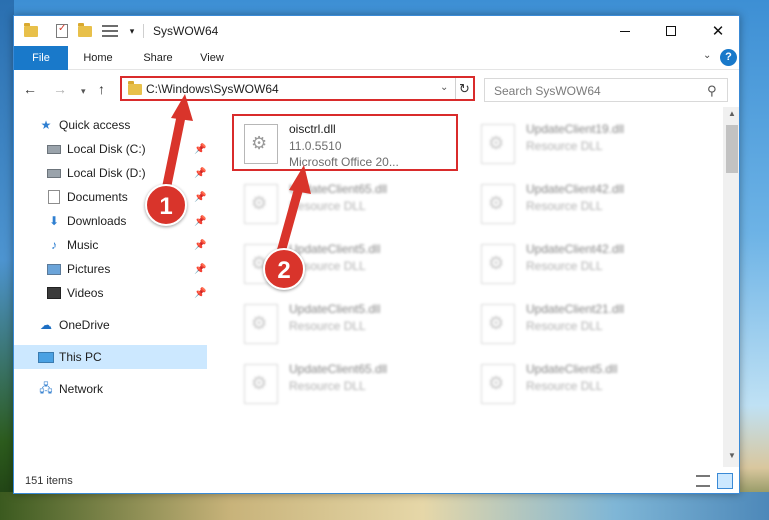  What do you see at coordinates (132, 31) in the screenshot?
I see `customize-toolbar-chevron-icon: ▾` at bounding box center [132, 31].